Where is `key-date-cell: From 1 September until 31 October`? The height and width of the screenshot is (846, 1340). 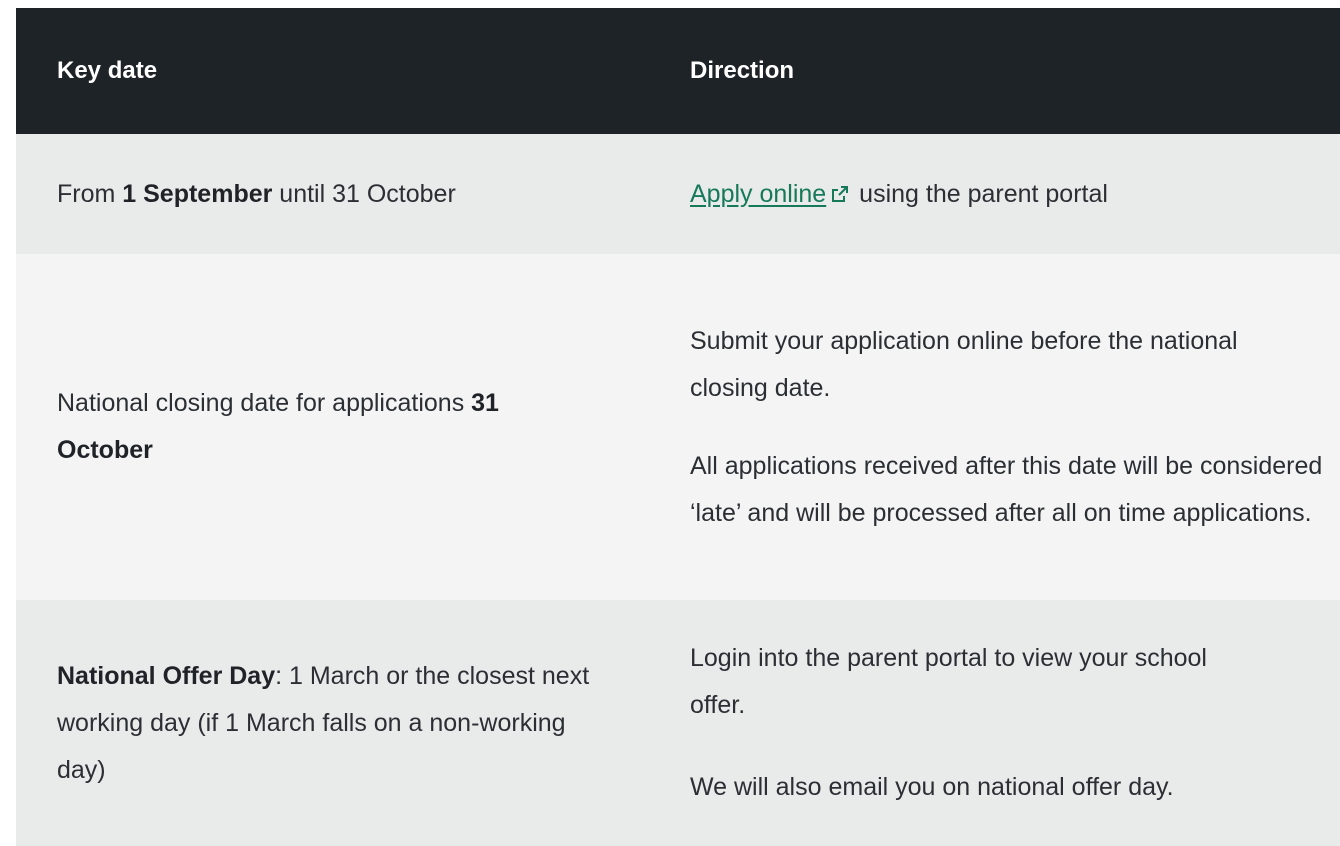
key-date-cell: From 1 September until 31 October is located at coordinates (353, 194).